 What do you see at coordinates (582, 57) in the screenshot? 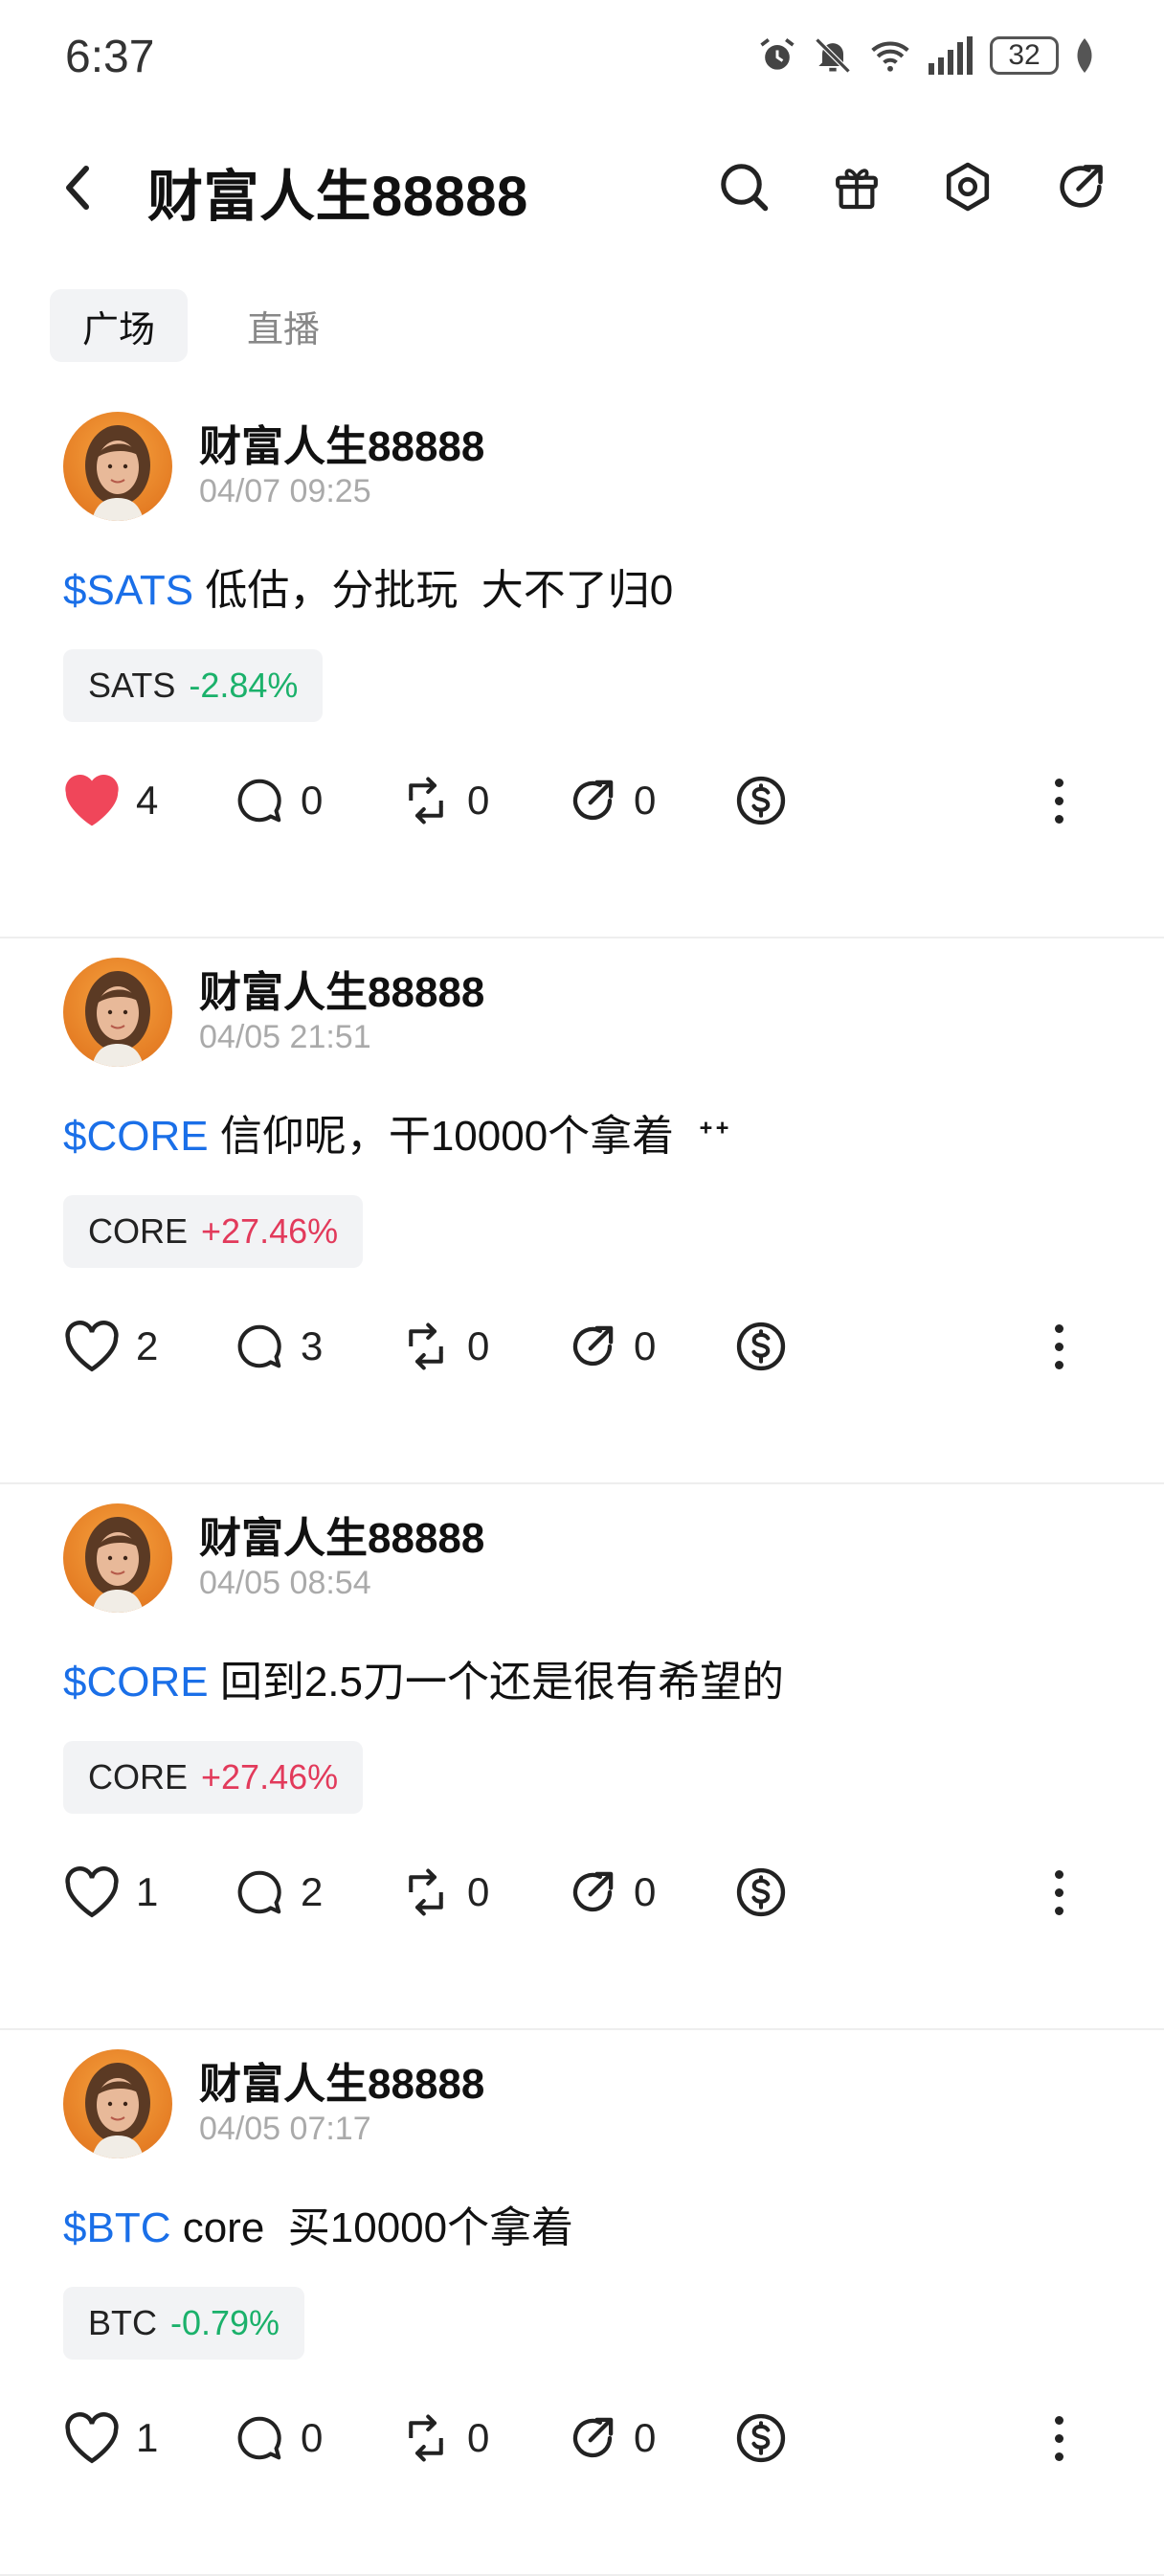
I see `status-bar: 6:37 32` at bounding box center [582, 57].